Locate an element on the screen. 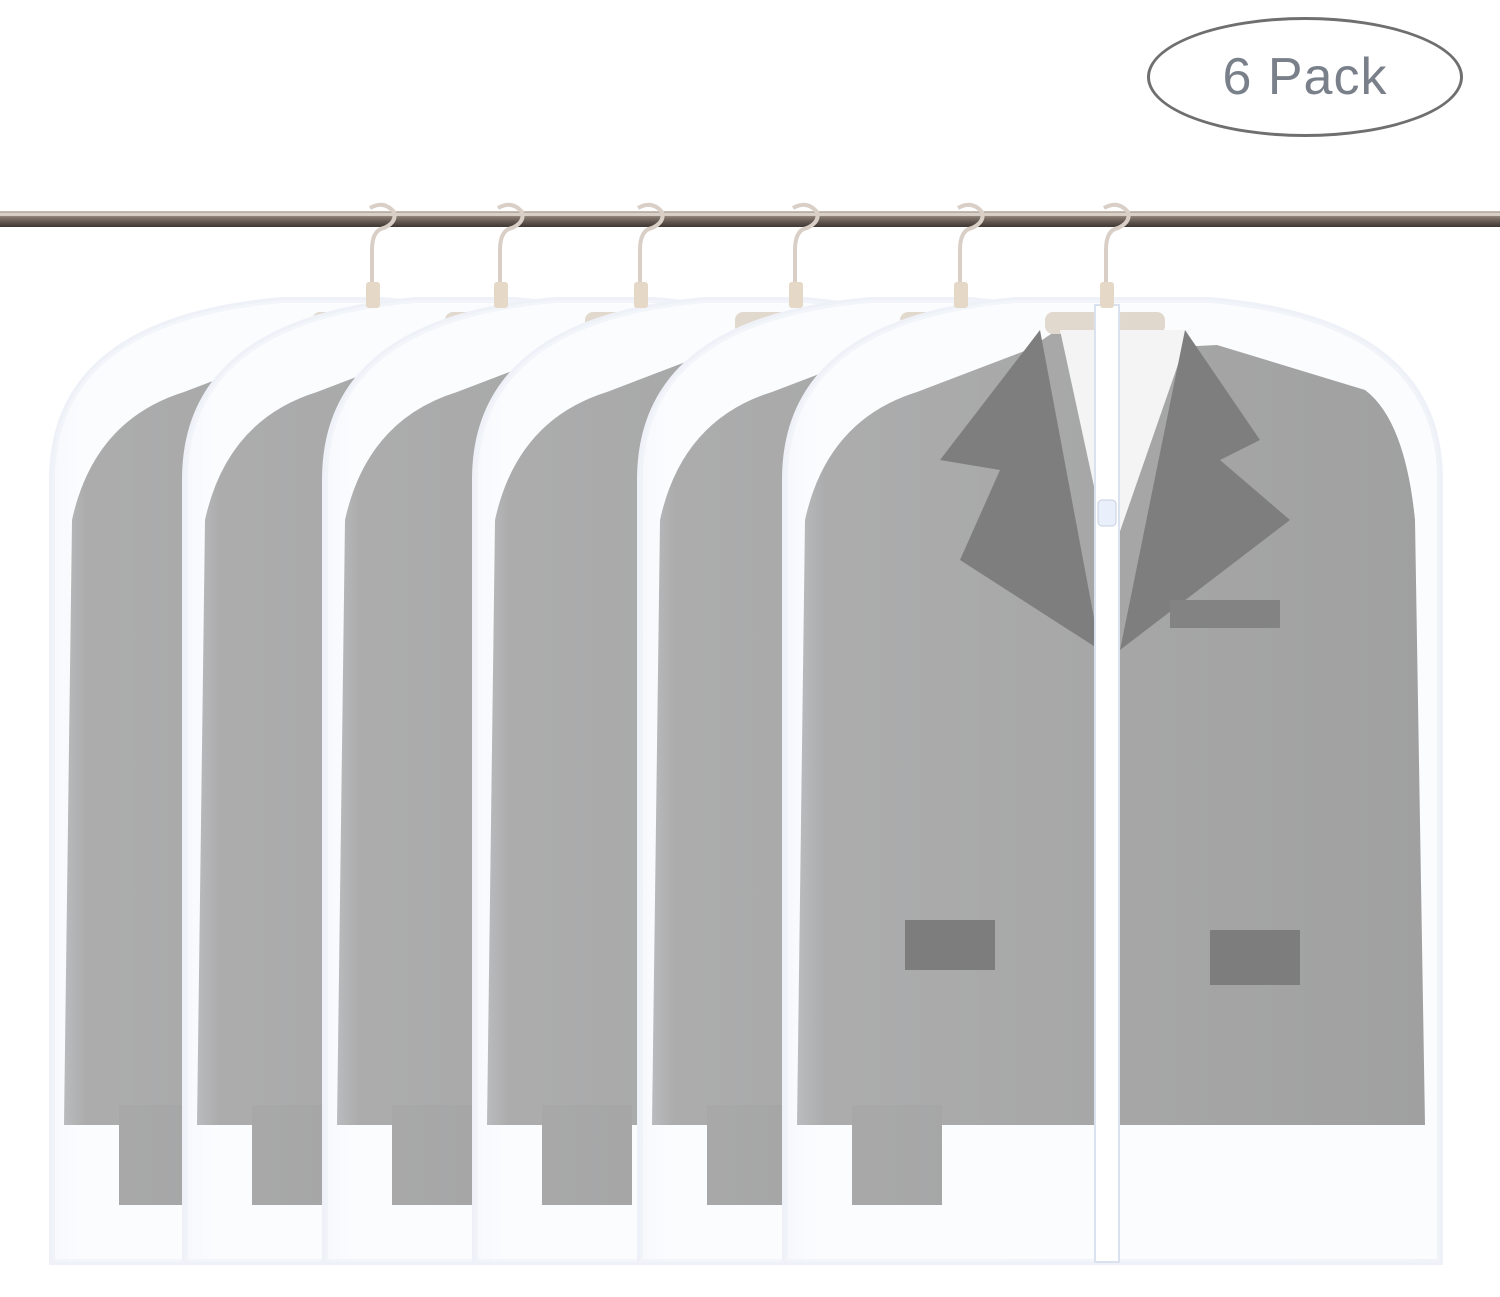 This screenshot has width=1500, height=1297. zipper-pull is located at coordinates (1107, 513).